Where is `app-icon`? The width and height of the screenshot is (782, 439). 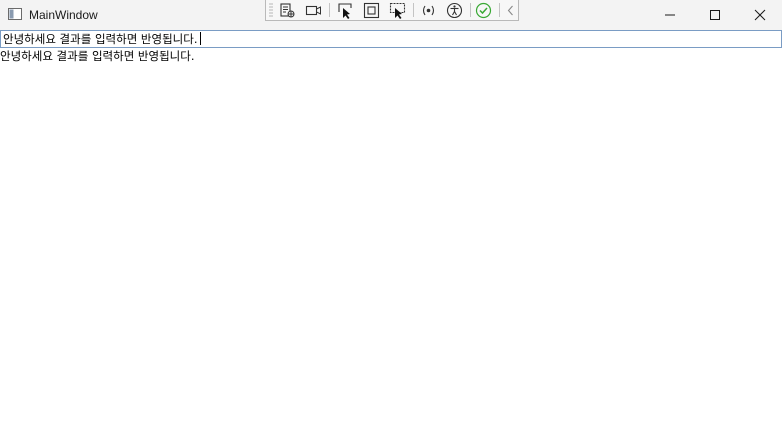 app-icon is located at coordinates (15, 14).